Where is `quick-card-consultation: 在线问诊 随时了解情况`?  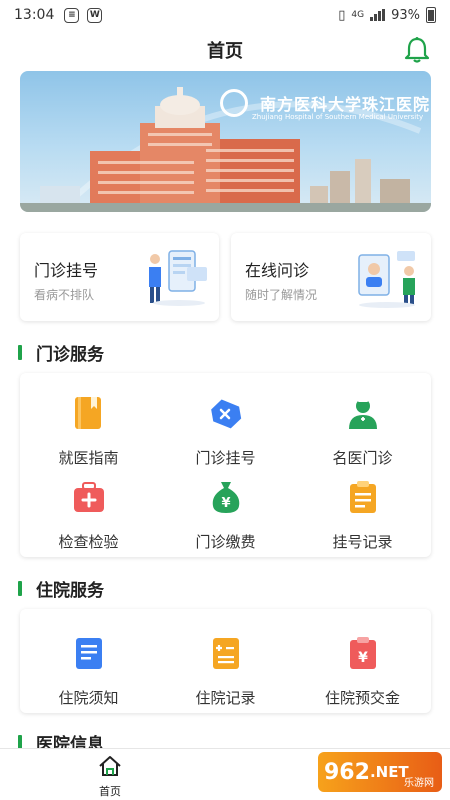 quick-card-consultation: 在线问诊 随时了解情况 is located at coordinates (331, 277).